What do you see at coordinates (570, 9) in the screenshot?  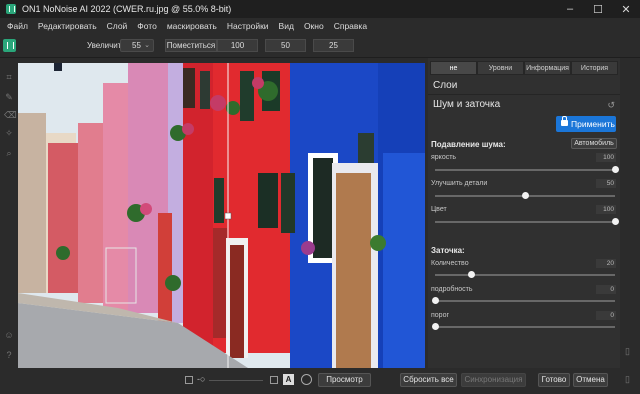 I see `minimize-button: –` at bounding box center [570, 9].